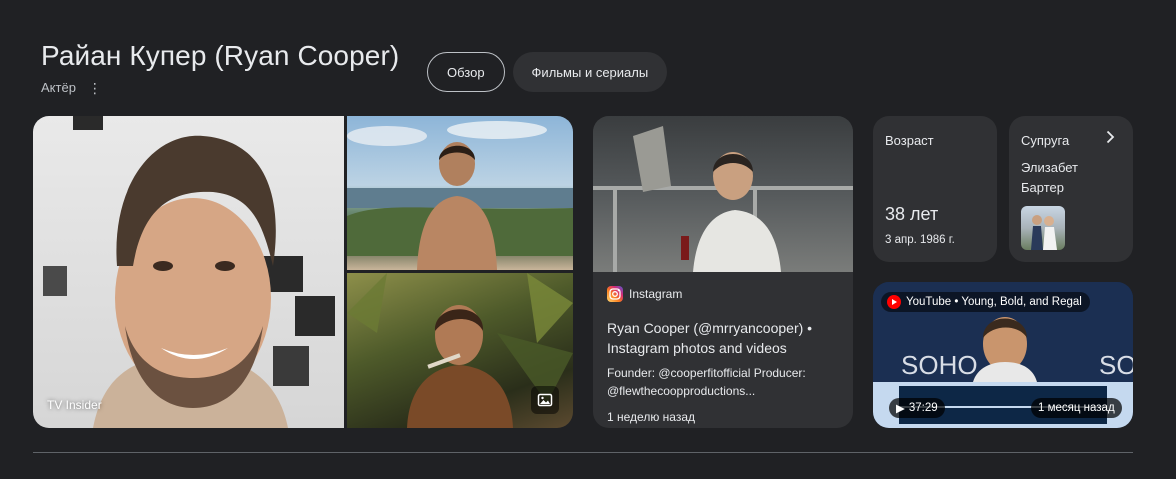 The width and height of the screenshot is (1176, 479). I want to click on birth-date: 3 апр. 1986 г., so click(920, 240).